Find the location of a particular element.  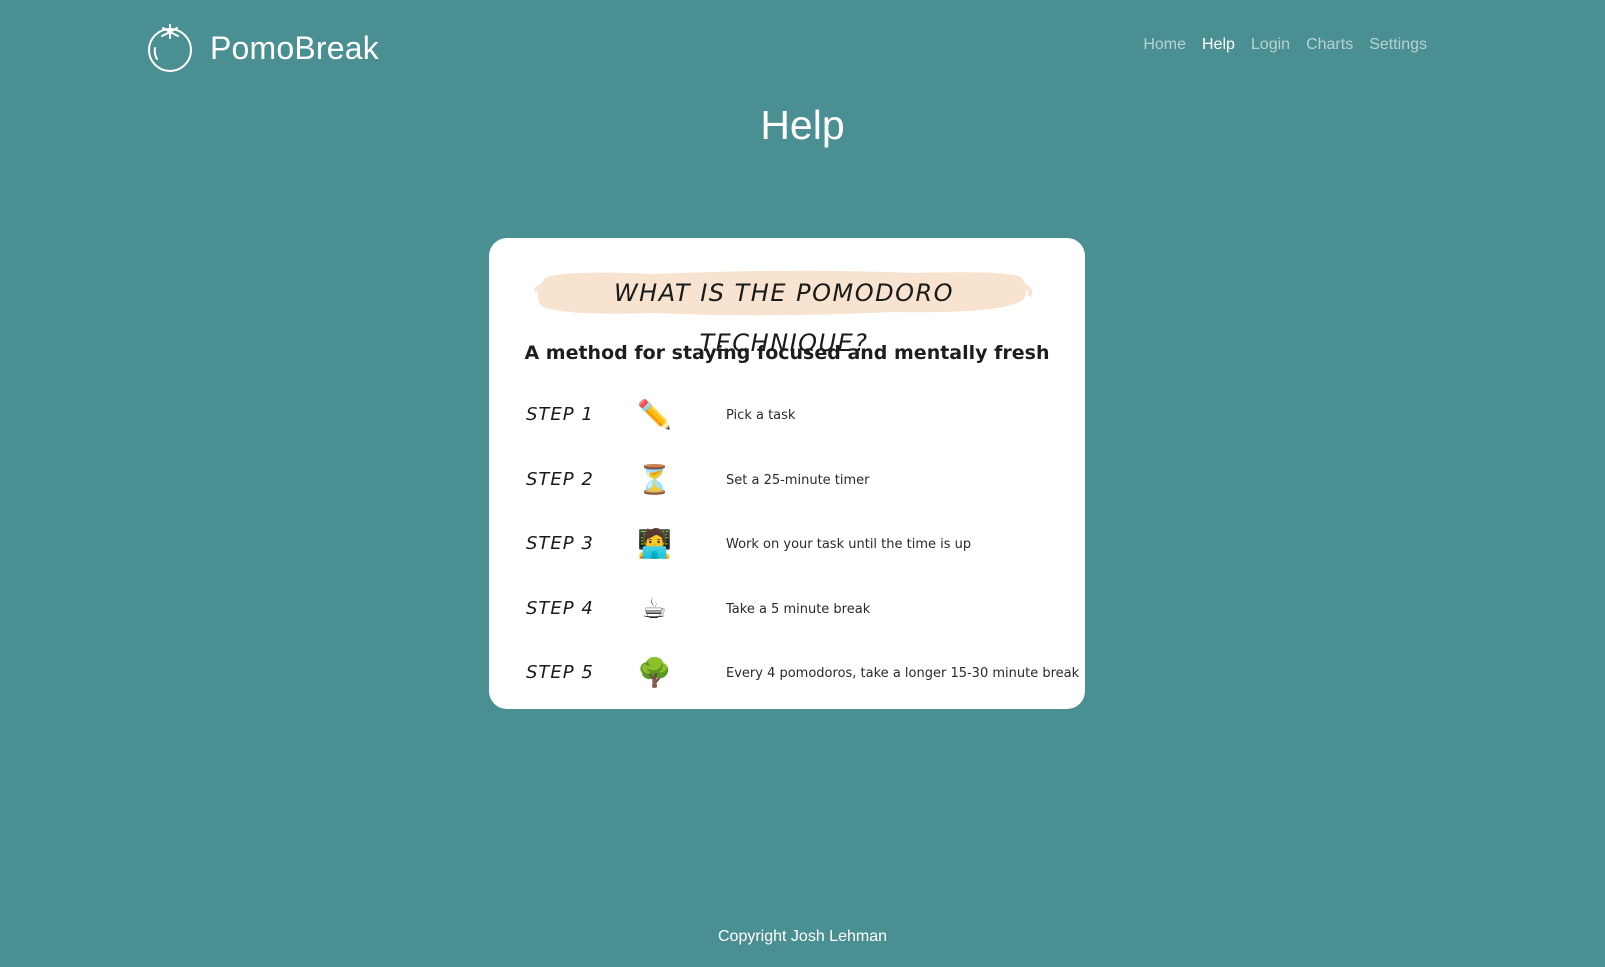

step-label: STEP 1 is located at coordinates (560, 414).